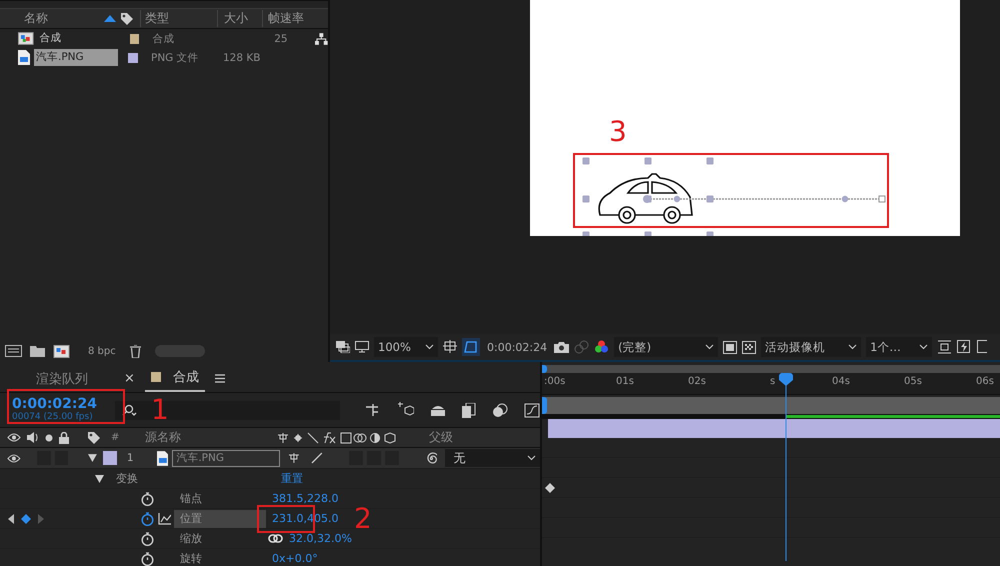 This screenshot has width=1000, height=566. What do you see at coordinates (130, 458) in the screenshot?
I see `layer-number: 1` at bounding box center [130, 458].